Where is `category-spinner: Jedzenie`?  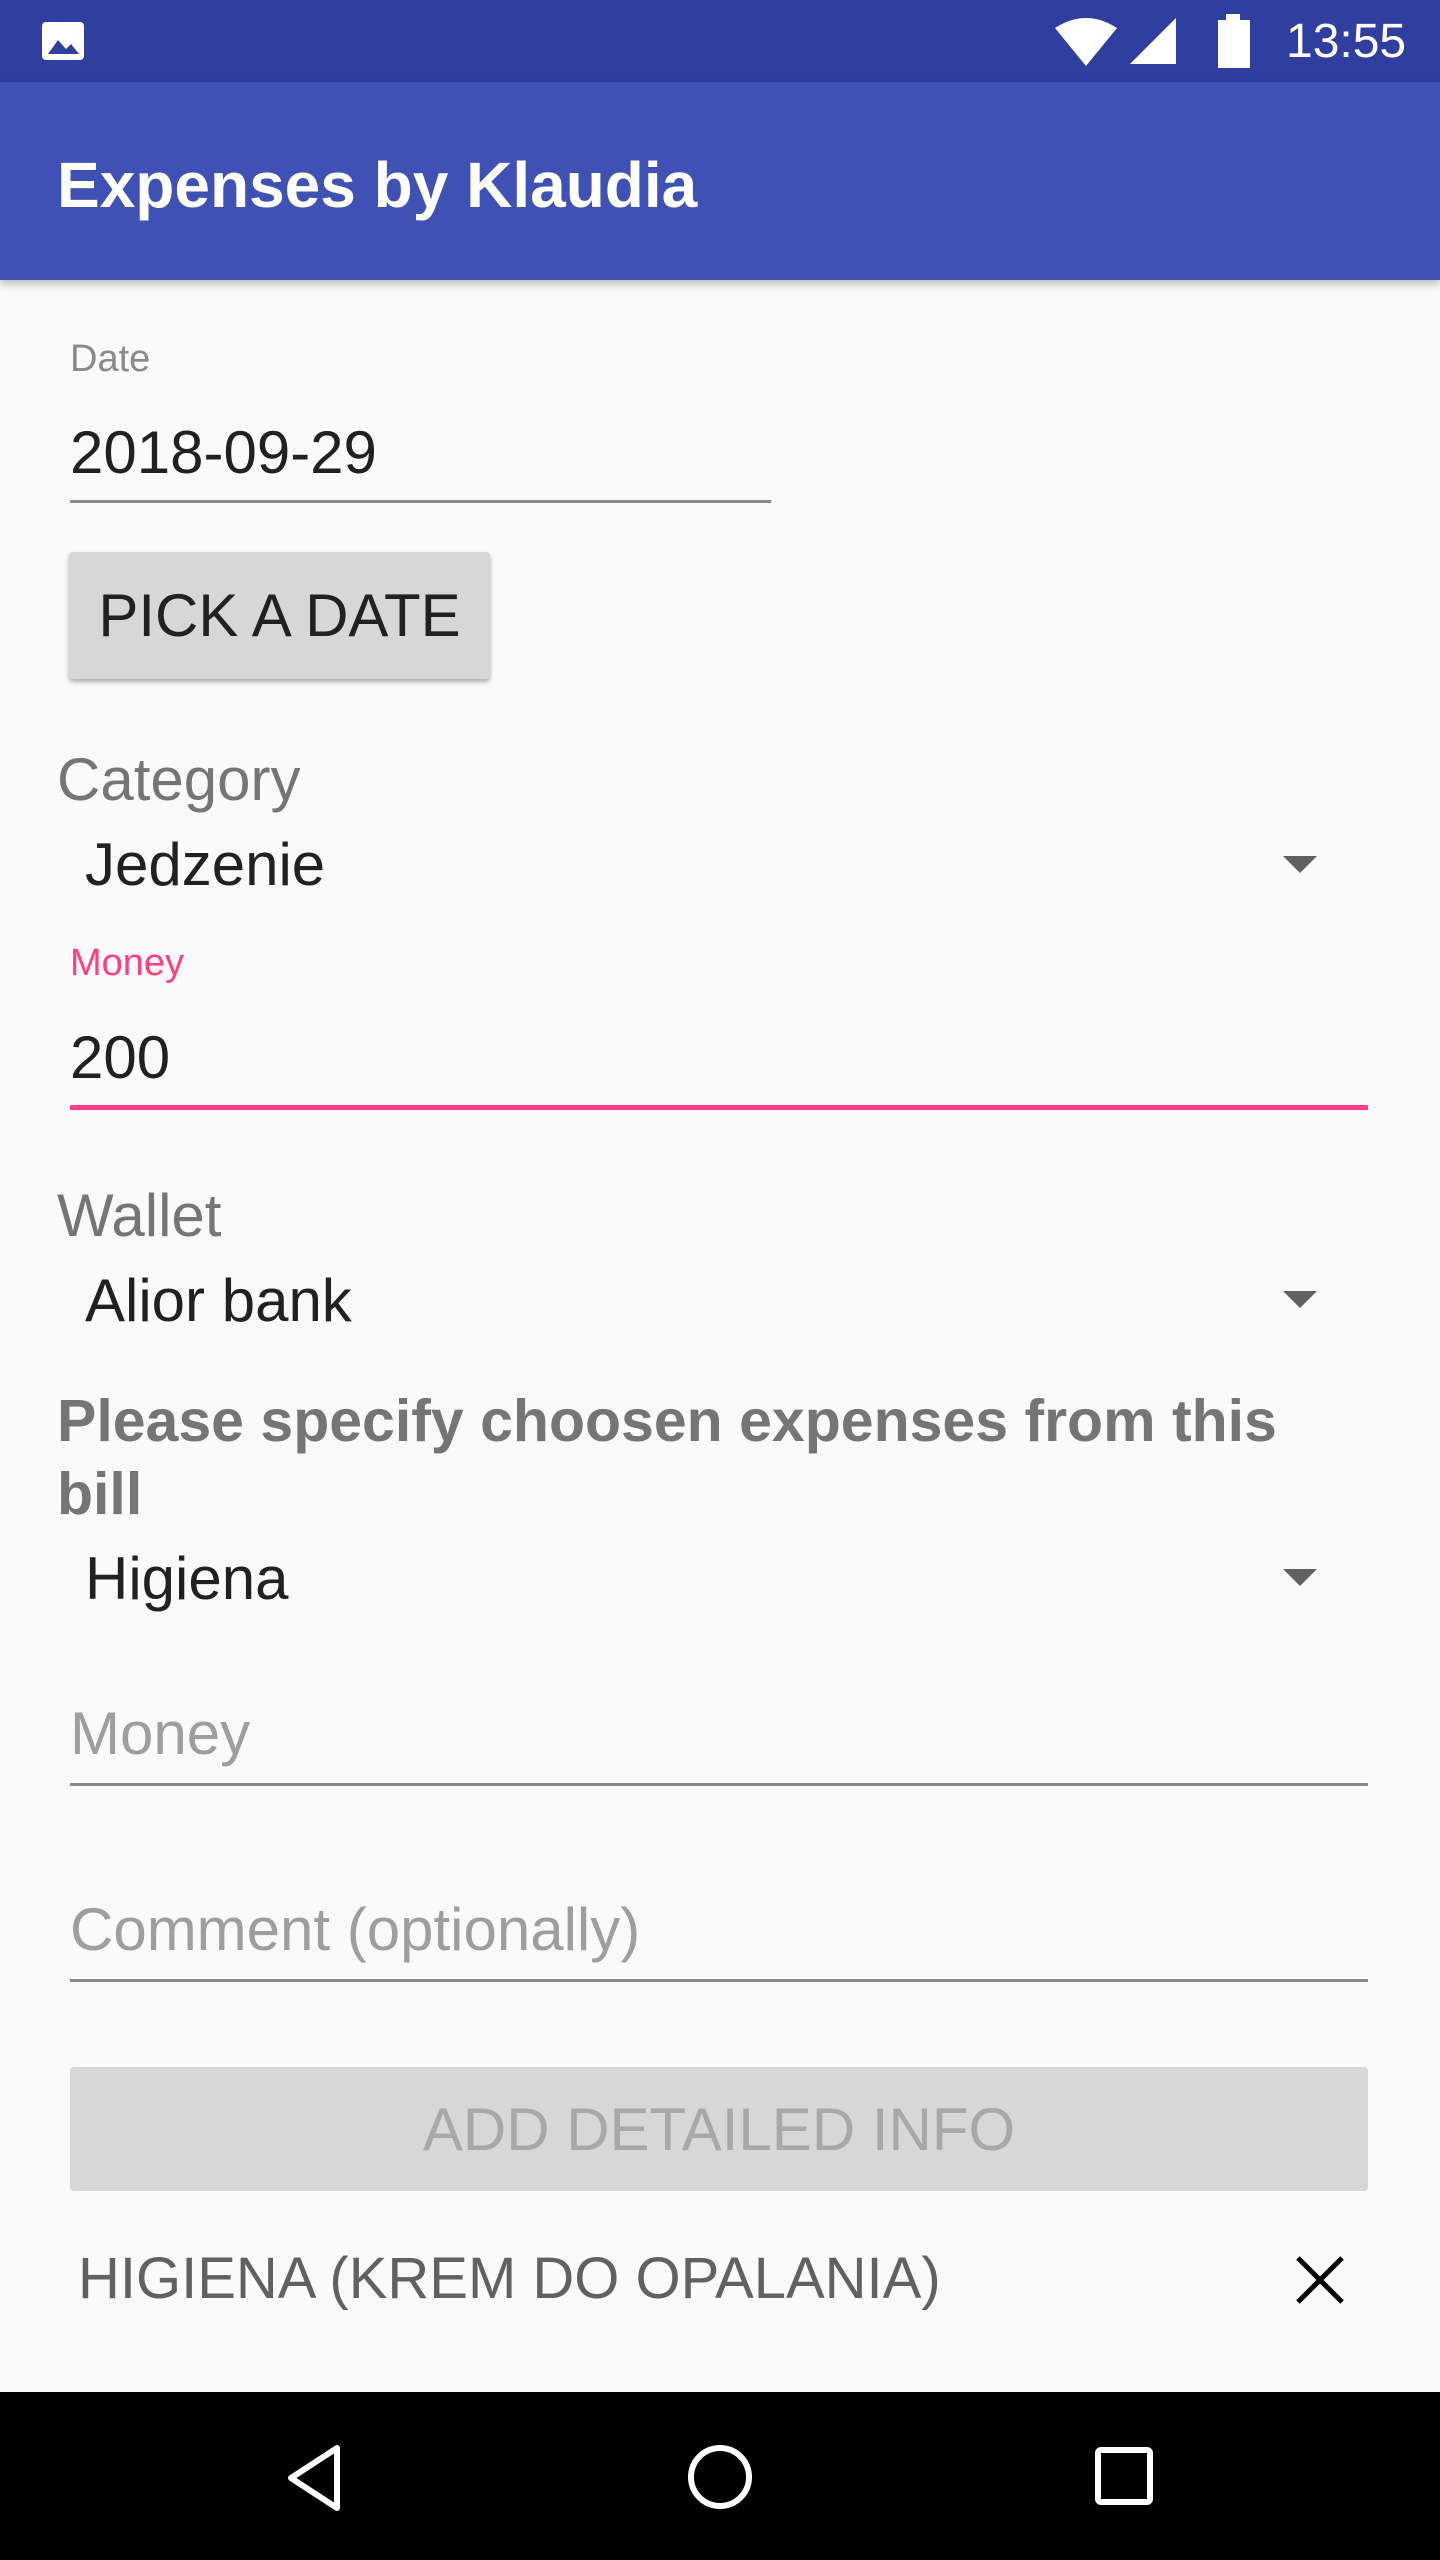
category-spinner: Jedzenie is located at coordinates (702, 865).